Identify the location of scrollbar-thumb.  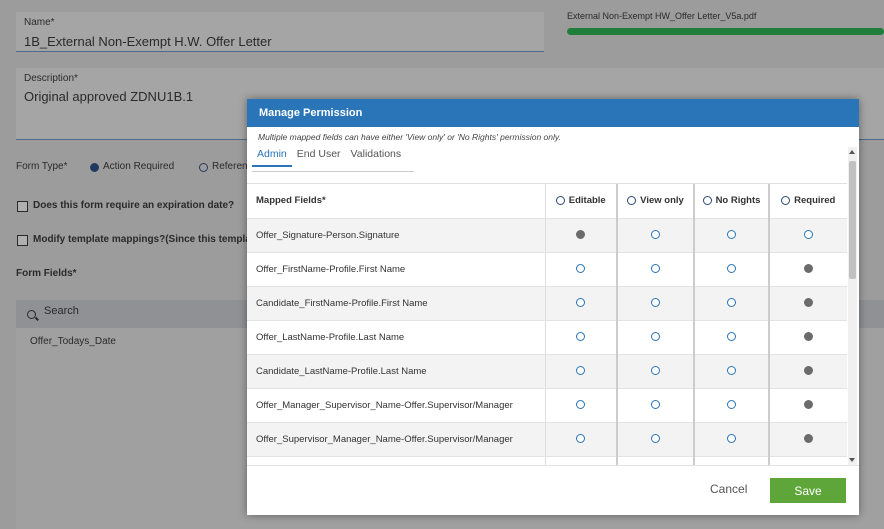
(852, 220).